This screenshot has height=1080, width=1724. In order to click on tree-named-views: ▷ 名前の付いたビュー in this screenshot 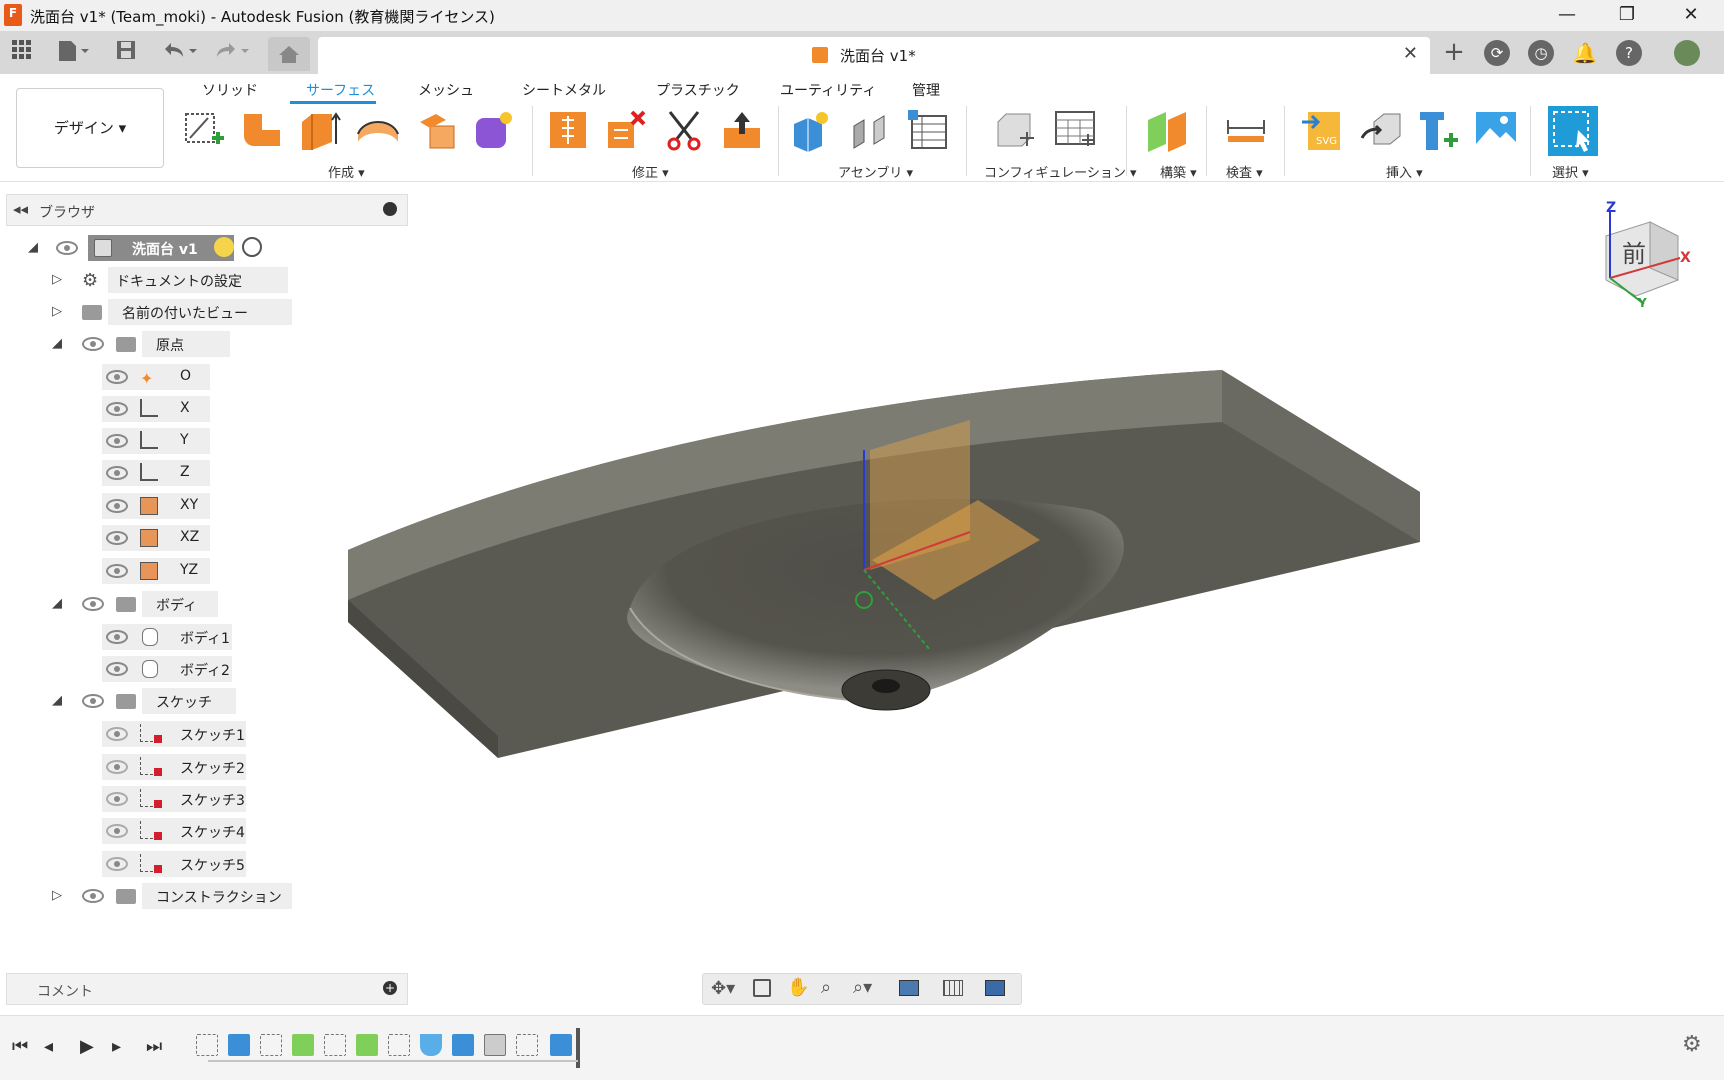, I will do `click(175, 312)`.